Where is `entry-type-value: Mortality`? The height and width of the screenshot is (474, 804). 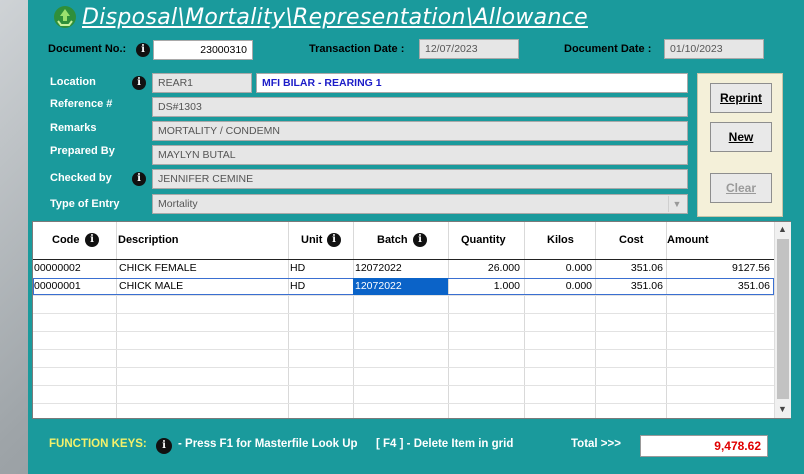
entry-type-value: Mortality is located at coordinates (178, 204).